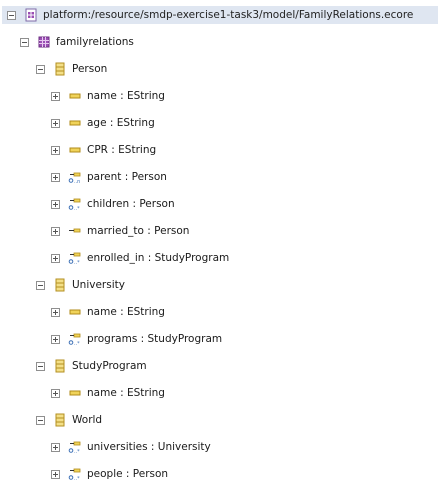 The height and width of the screenshot is (492, 442). I want to click on feature-row: ..* people : Person, so click(109, 474).